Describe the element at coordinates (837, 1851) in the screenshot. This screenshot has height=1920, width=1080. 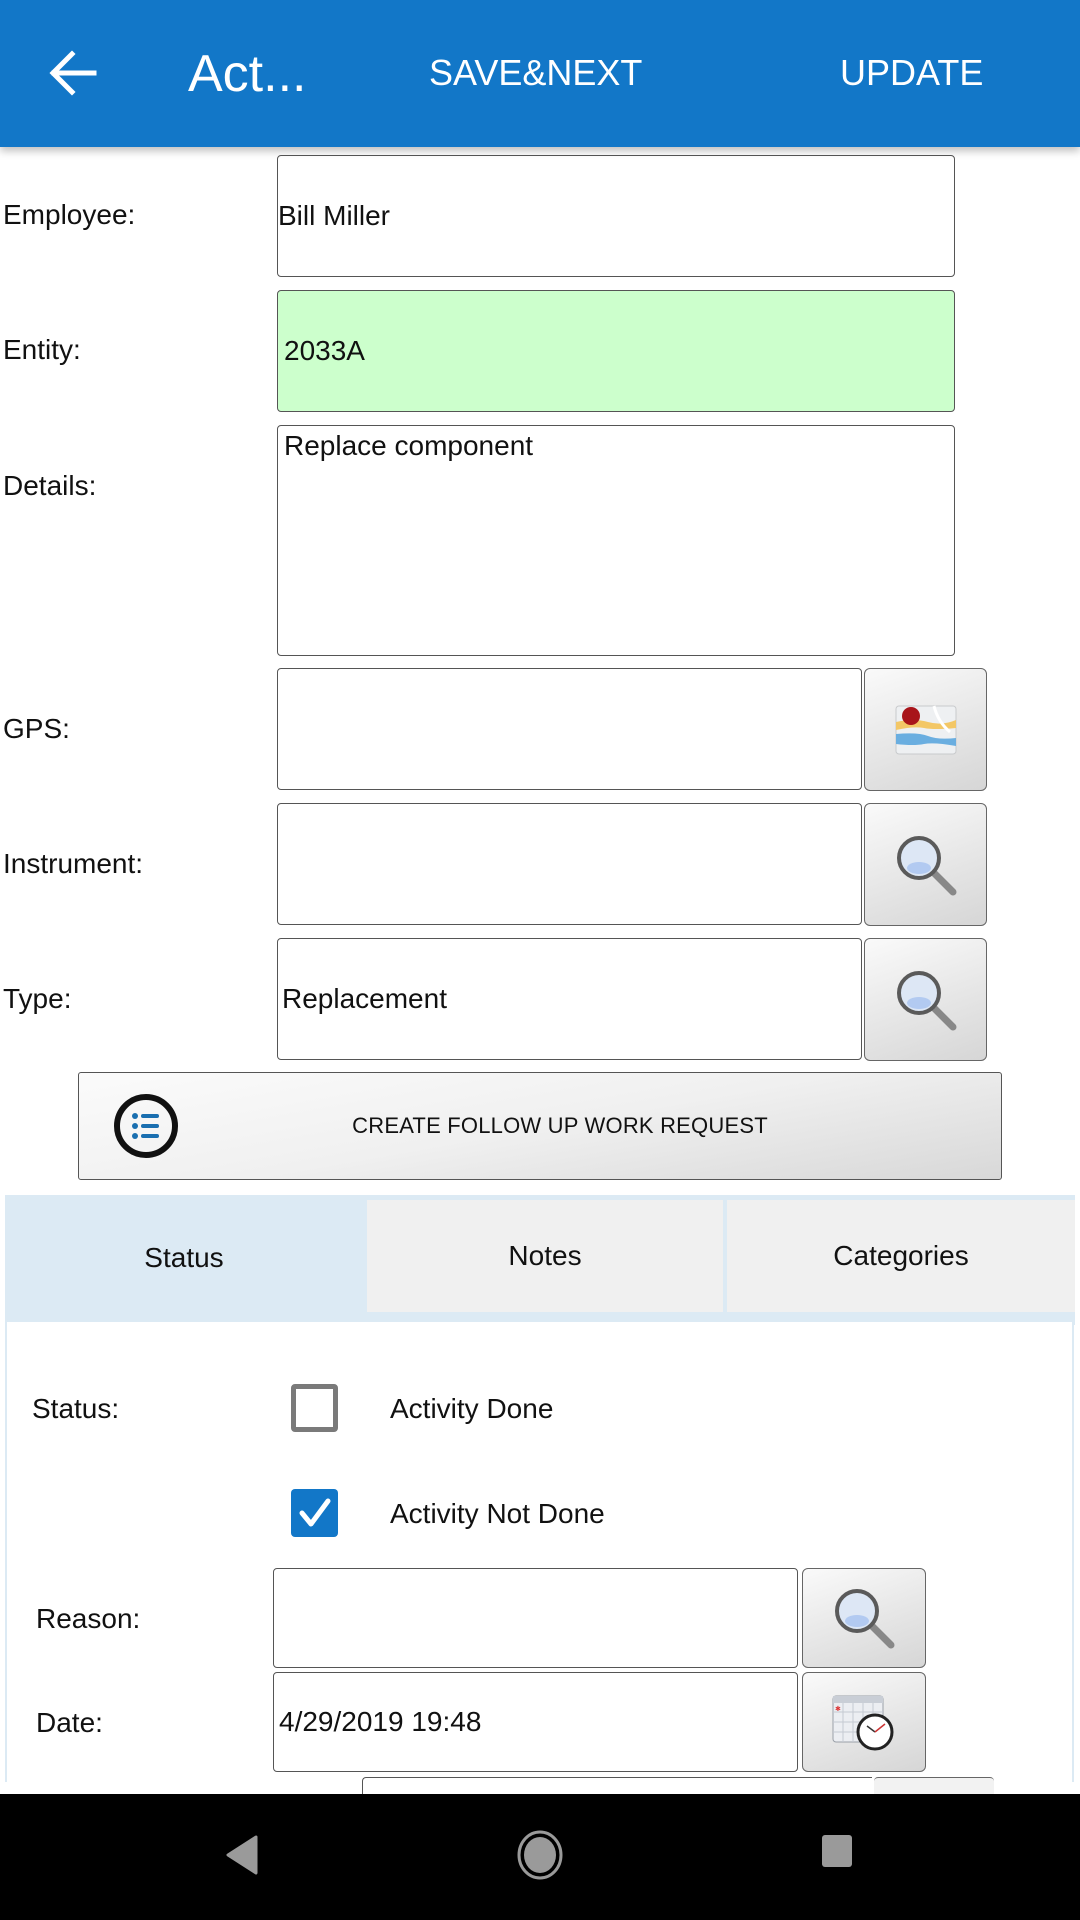
I see `nav-recents-icon` at that location.